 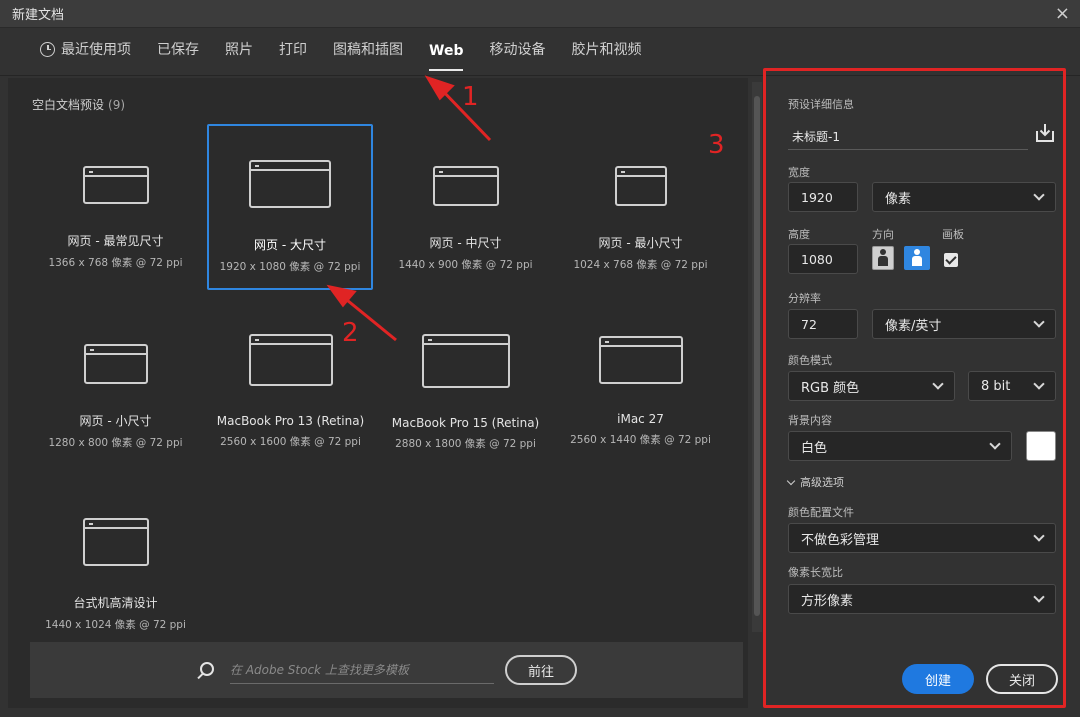 What do you see at coordinates (465, 243) in the screenshot?
I see `preset-name: 网页 - 中尺寸` at bounding box center [465, 243].